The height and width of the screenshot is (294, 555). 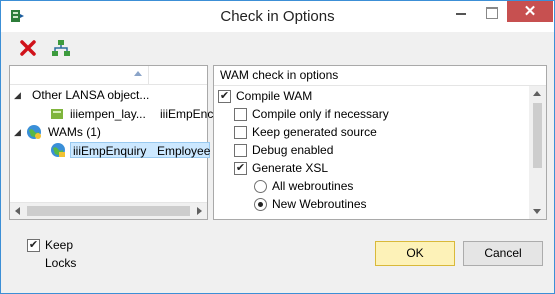 I want to click on toolbar, so click(x=277, y=48).